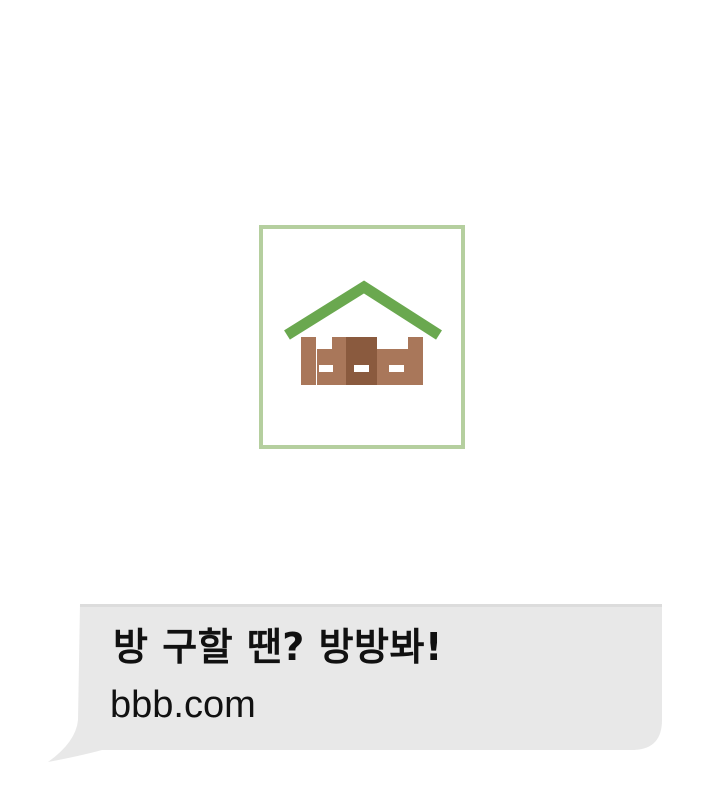 The width and height of the screenshot is (722, 810). Describe the element at coordinates (278, 647) in the screenshot. I see `message-line-1: 방 구할 땐? 방방봐!` at that location.